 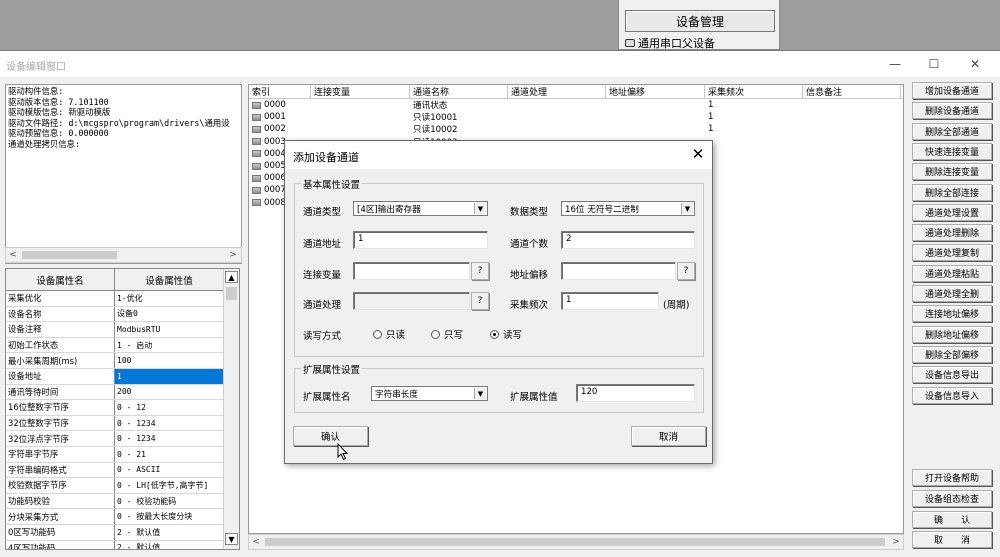 I want to click on collect-frequency-input: 1, so click(x=610, y=301).